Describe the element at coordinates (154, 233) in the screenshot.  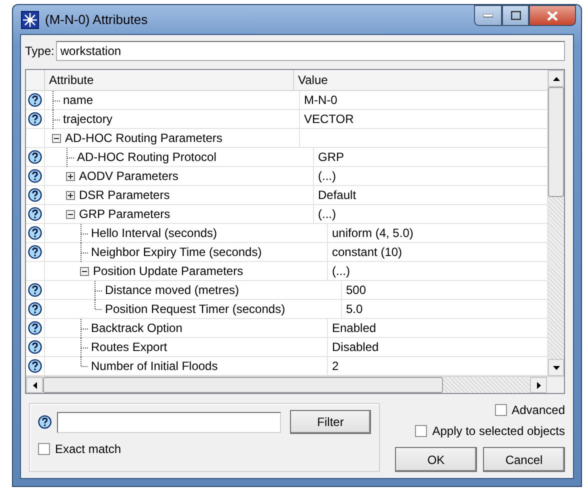
I see `attribute-name: Hello Interval (seconds)` at that location.